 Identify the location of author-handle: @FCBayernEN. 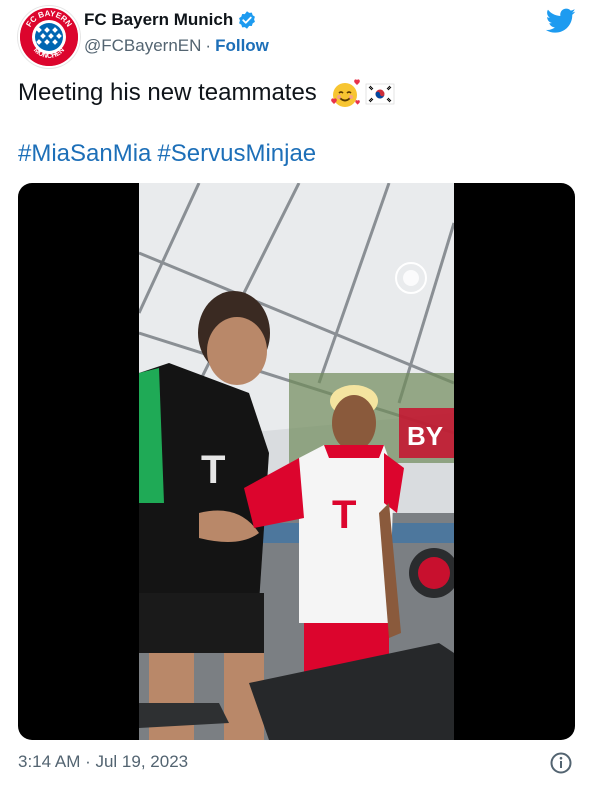
(142, 46).